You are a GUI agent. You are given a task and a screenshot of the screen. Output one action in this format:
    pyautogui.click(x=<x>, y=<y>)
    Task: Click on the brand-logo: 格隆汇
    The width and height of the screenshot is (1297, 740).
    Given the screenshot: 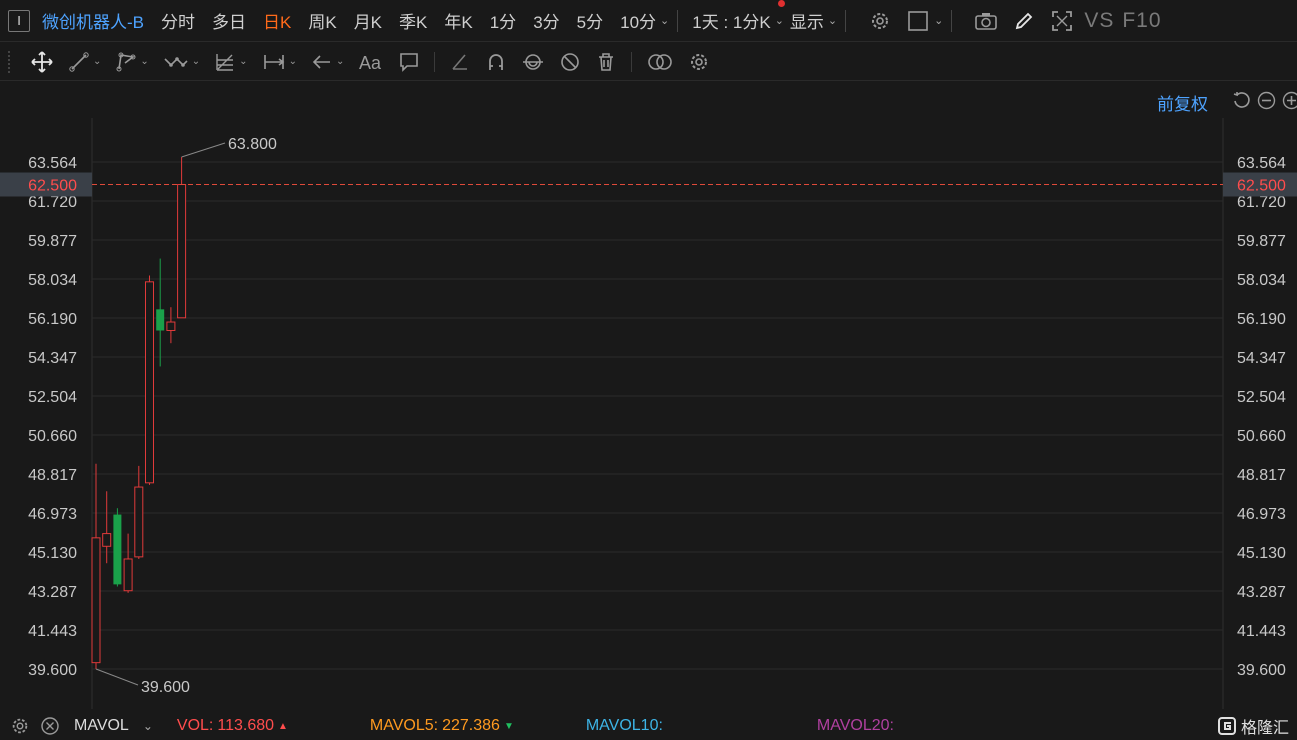 What is the action you would take?
    pyautogui.click(x=1253, y=726)
    